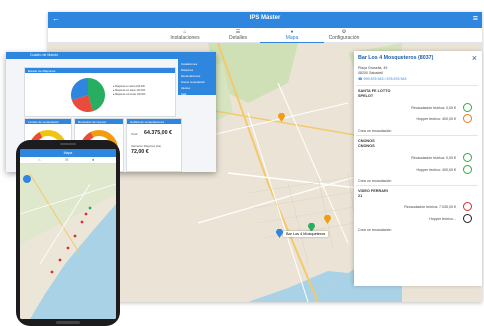 The height and width of the screenshot is (326, 484). What do you see at coordinates (474, 58) in the screenshot?
I see `close-icon: ×` at bounding box center [474, 58].